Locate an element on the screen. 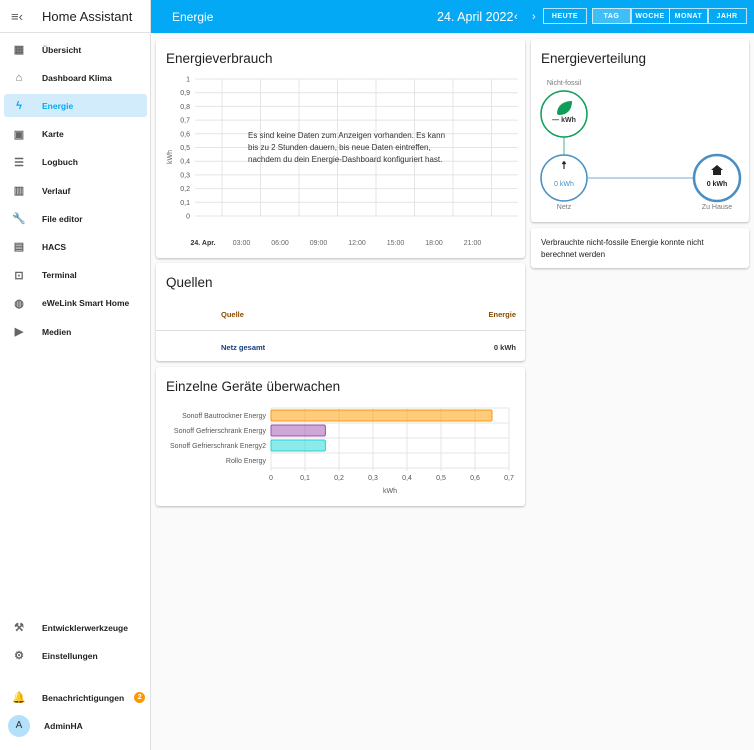 Image resolution: width=754 pixels, height=750 pixels. source-value: 0 kWh is located at coordinates (504, 347).